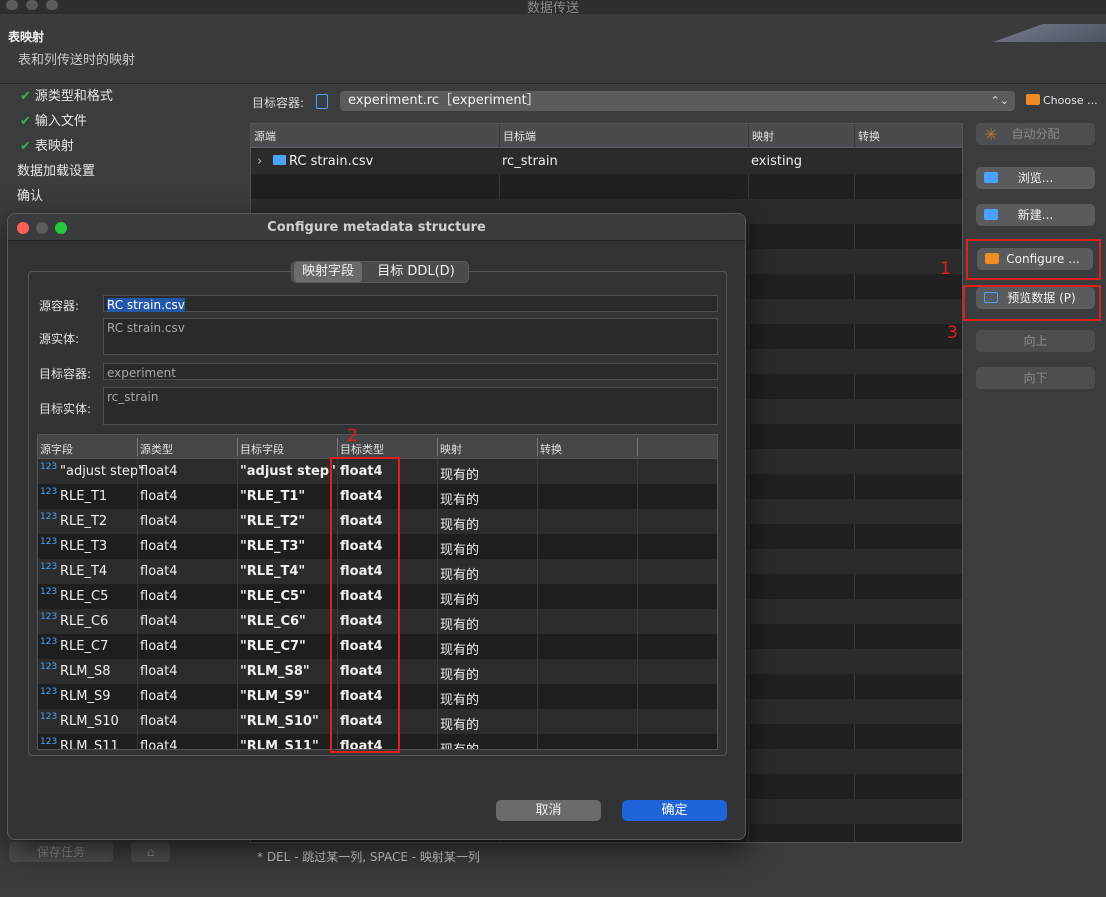  What do you see at coordinates (273, 571) in the screenshot?
I see `target-field-cell: "RLE_T4"` at bounding box center [273, 571].